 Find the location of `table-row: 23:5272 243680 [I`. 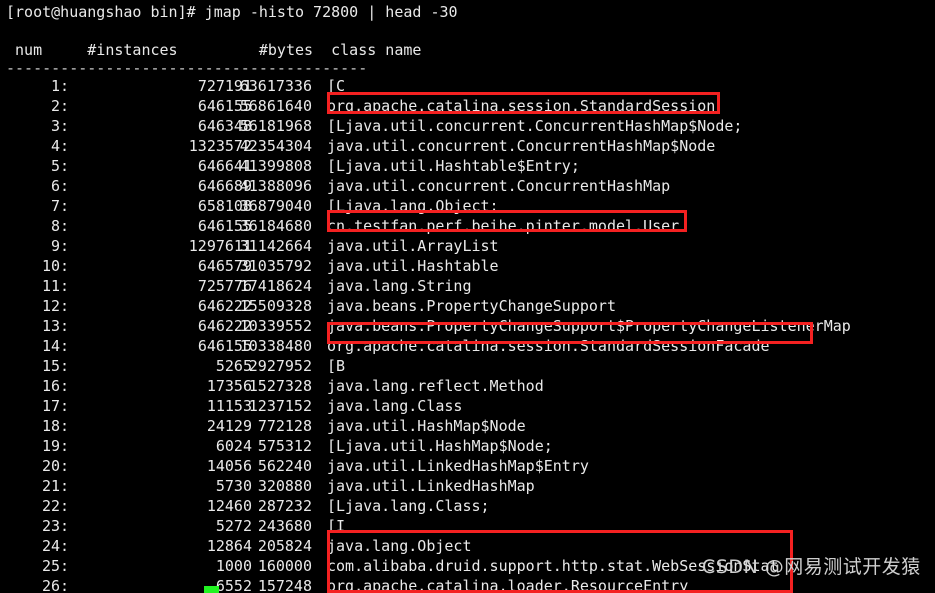

table-row: 23:5272 243680 [I is located at coordinates (467, 526).